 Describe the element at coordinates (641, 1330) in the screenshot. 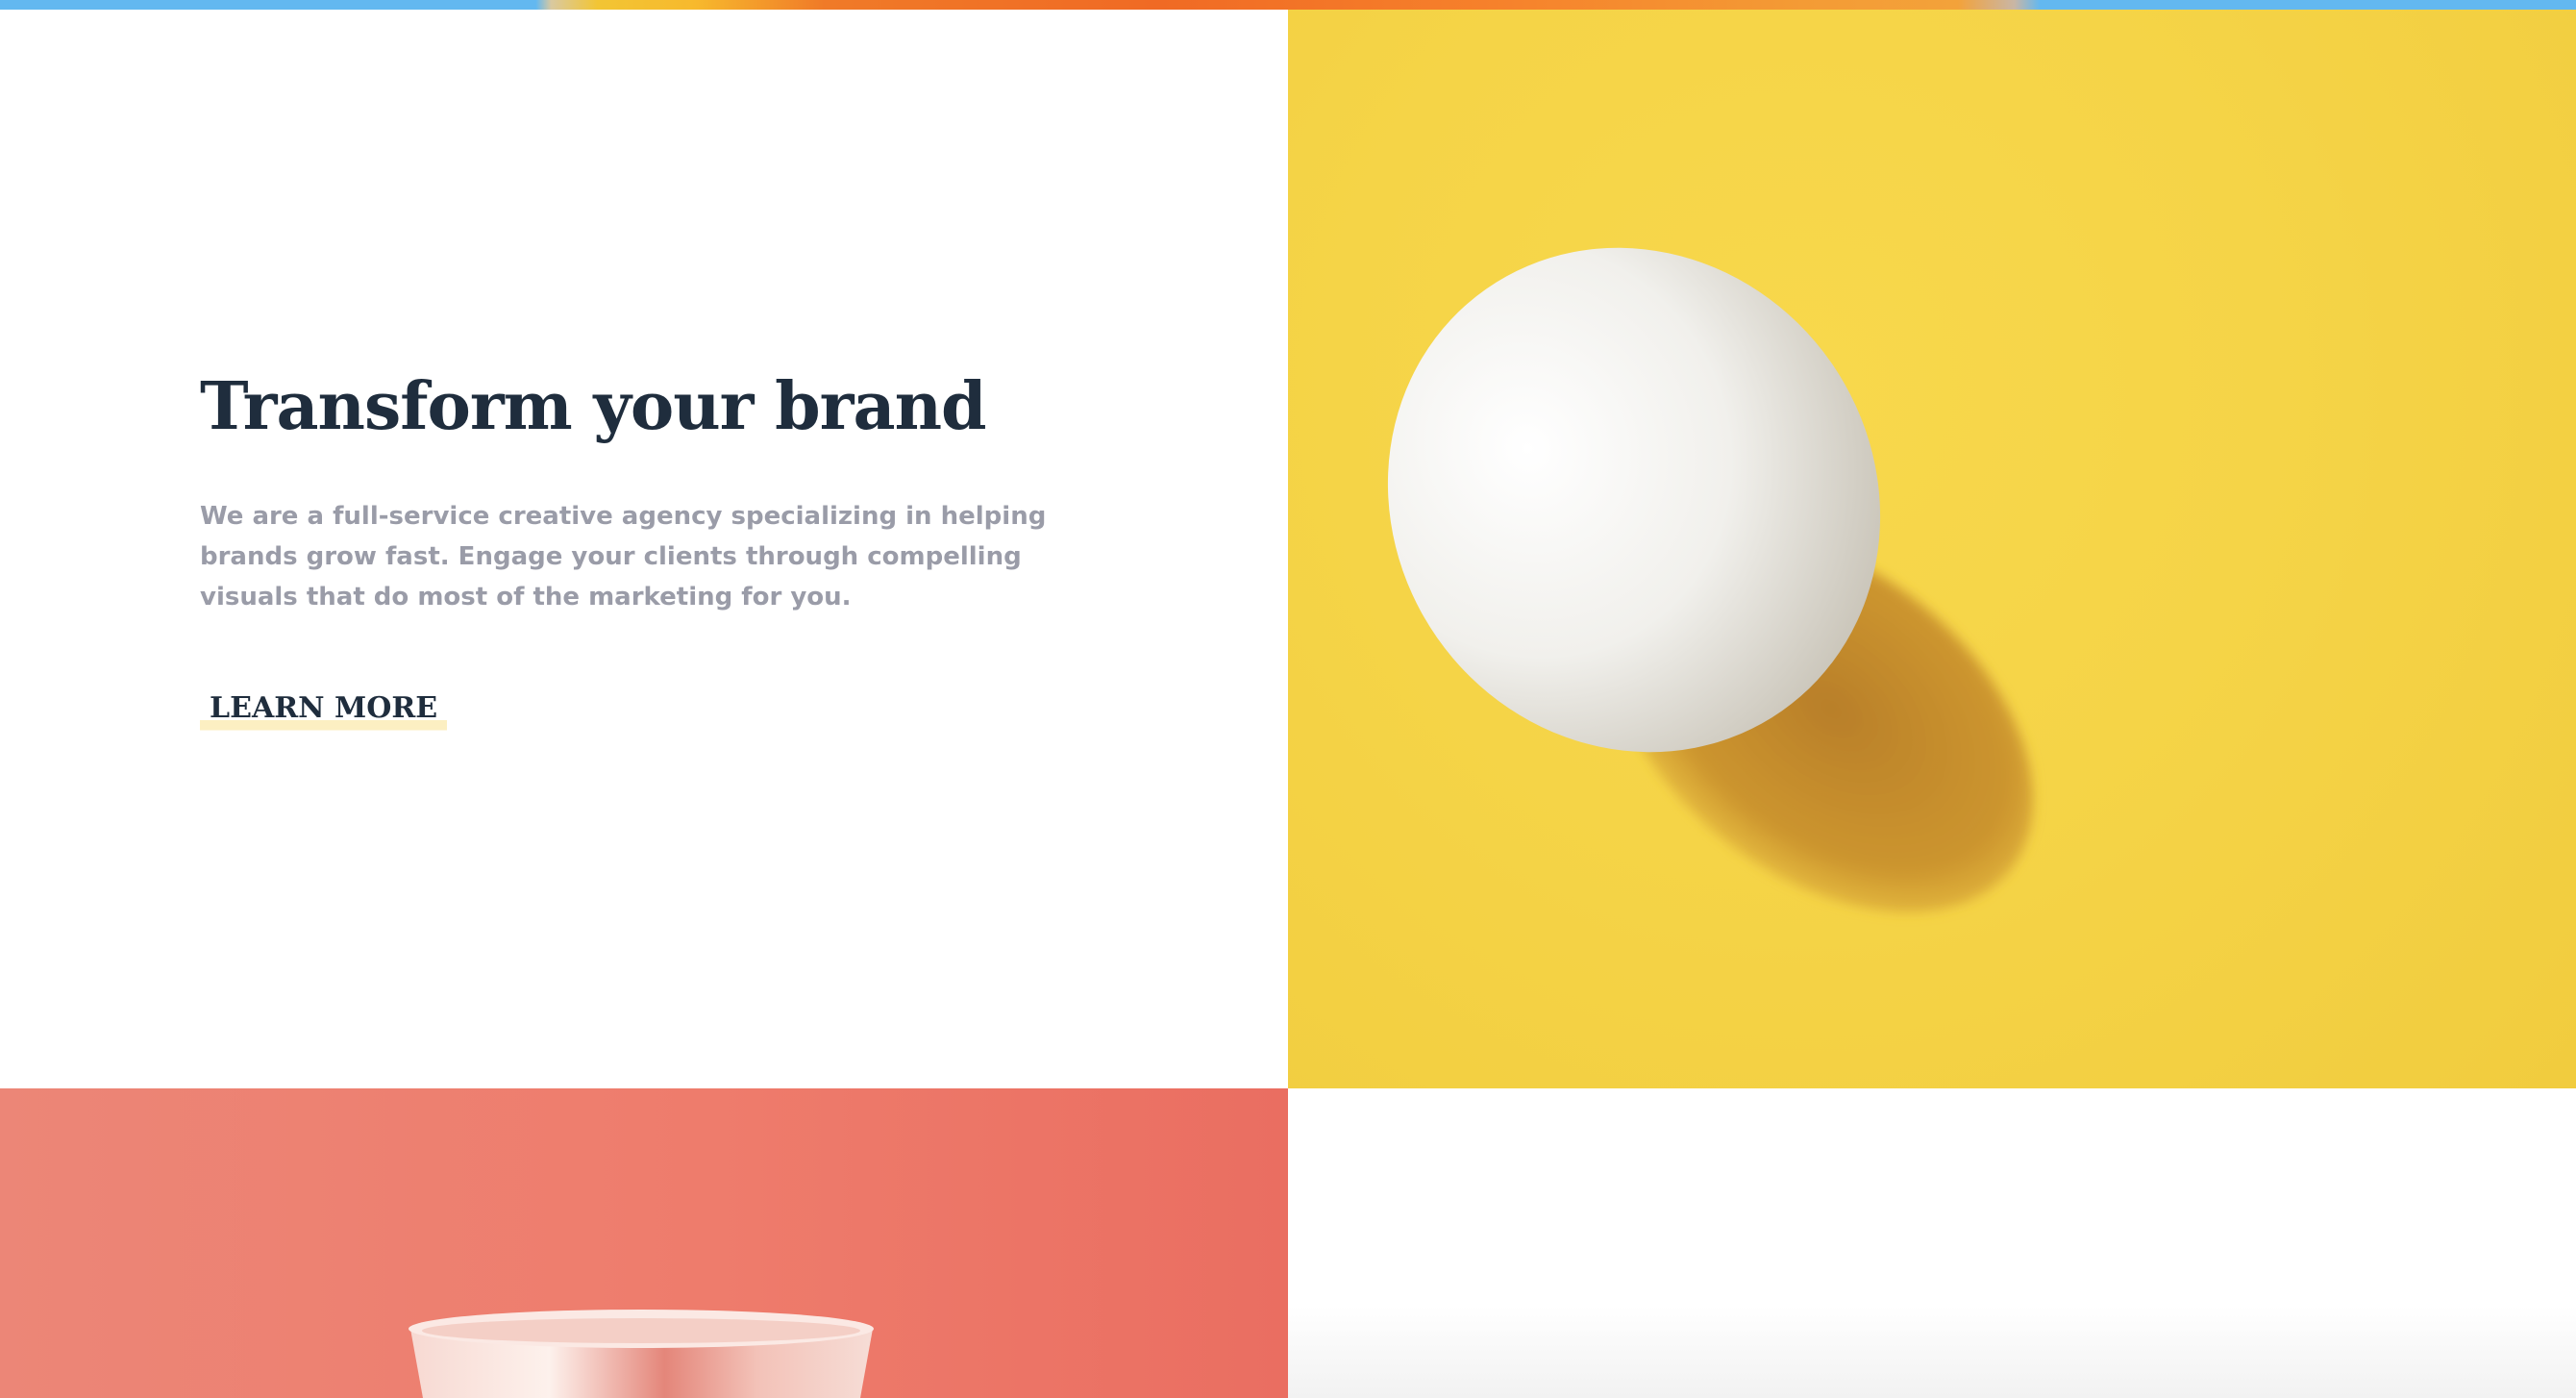

I see `cup-inner` at that location.